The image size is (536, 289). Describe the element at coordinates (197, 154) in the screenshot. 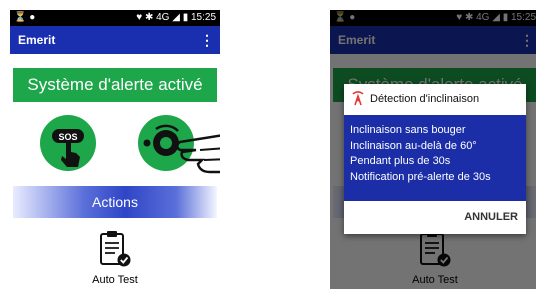

I see `pointing-hand-icon` at that location.